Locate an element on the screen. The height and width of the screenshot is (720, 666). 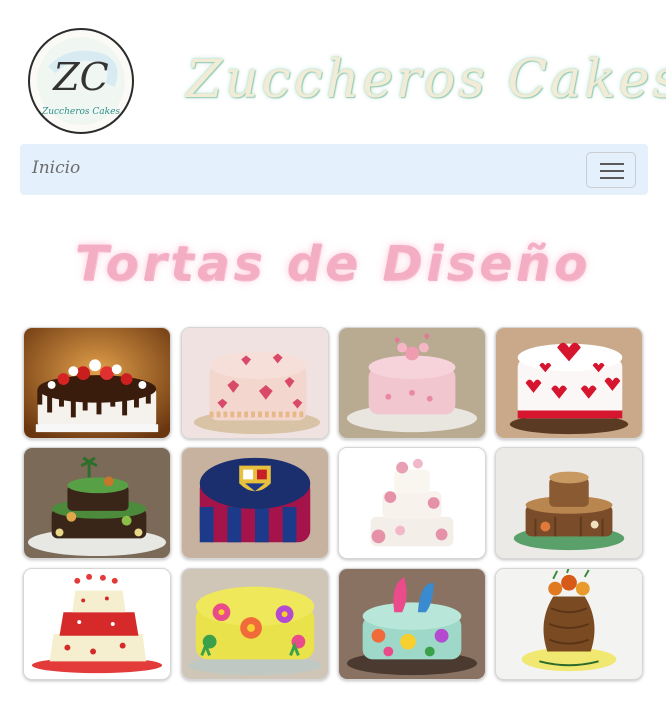
gallery-item-red-polka-dot-topsy-turvy-cake is located at coordinates (97, 624).